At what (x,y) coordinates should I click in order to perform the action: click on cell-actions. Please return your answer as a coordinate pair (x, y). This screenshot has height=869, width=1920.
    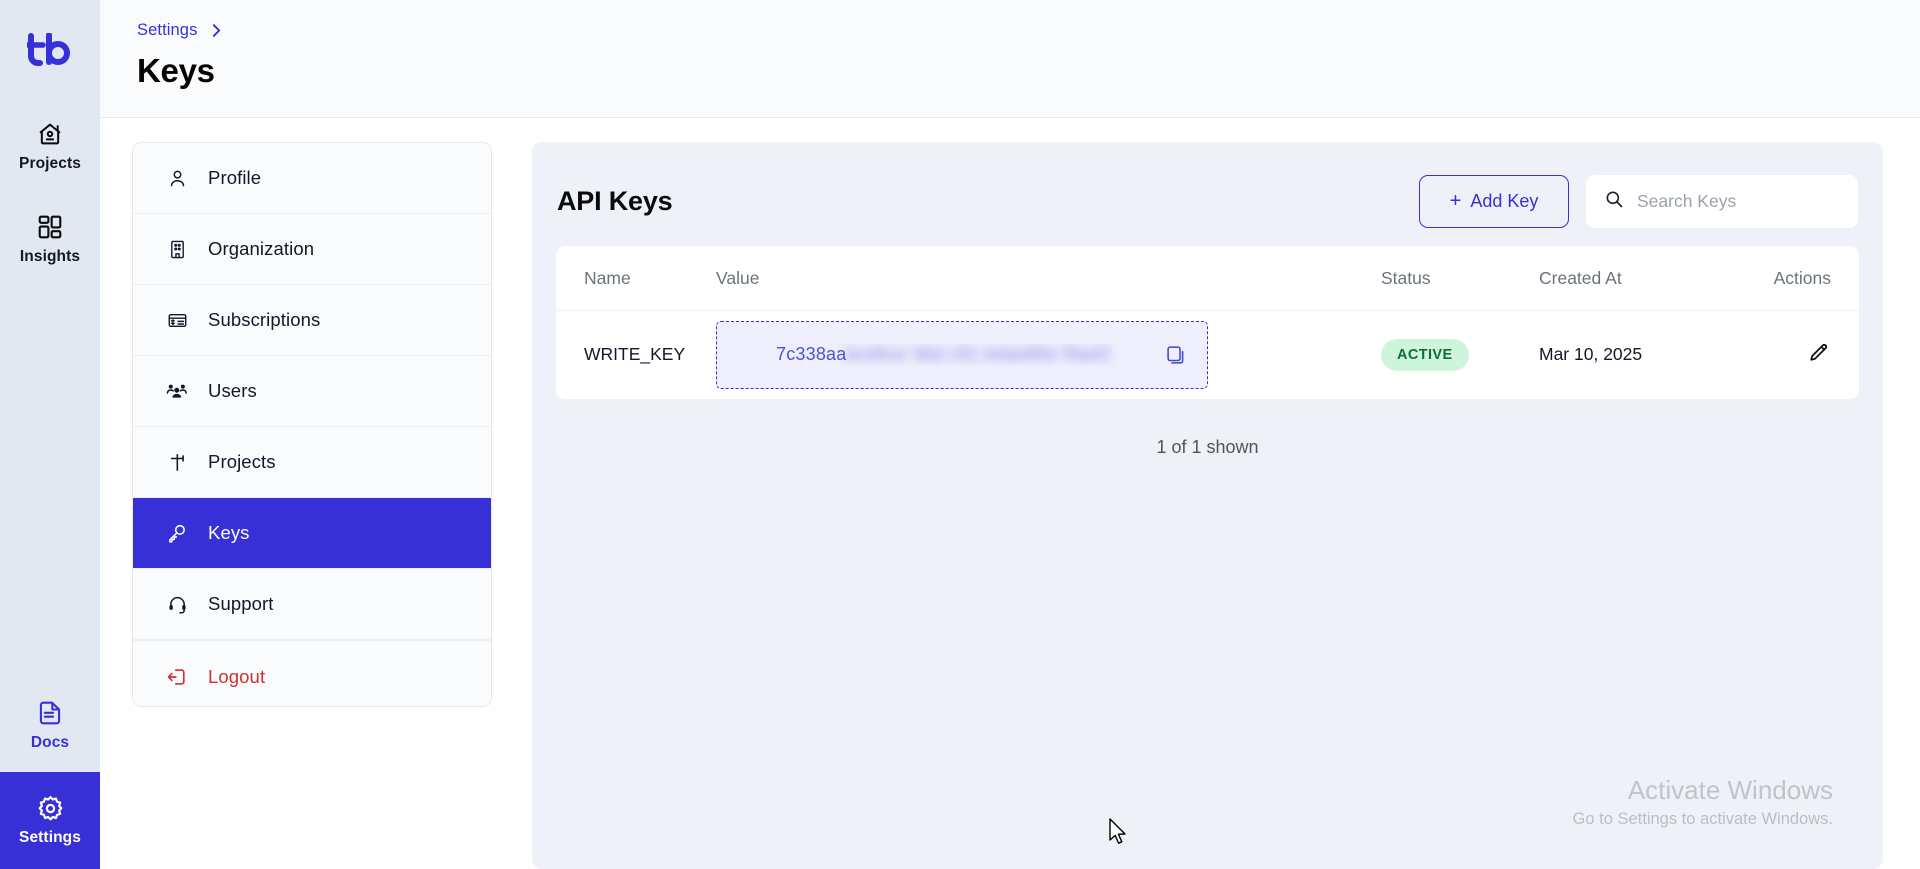
    Looking at the image, I should click on (1799, 355).